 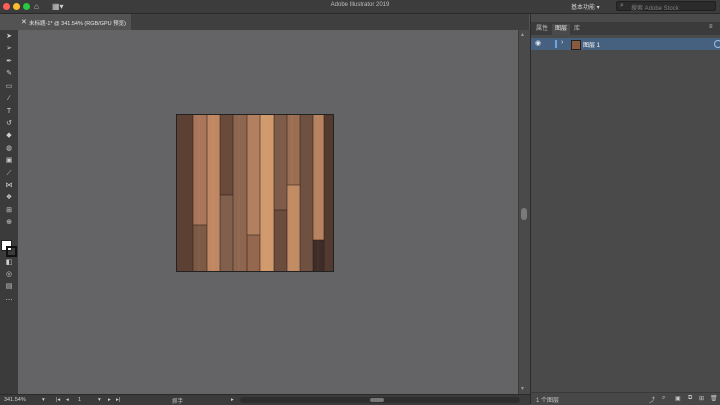 I want to click on rotate-icon: ↺, so click(x=9, y=124).